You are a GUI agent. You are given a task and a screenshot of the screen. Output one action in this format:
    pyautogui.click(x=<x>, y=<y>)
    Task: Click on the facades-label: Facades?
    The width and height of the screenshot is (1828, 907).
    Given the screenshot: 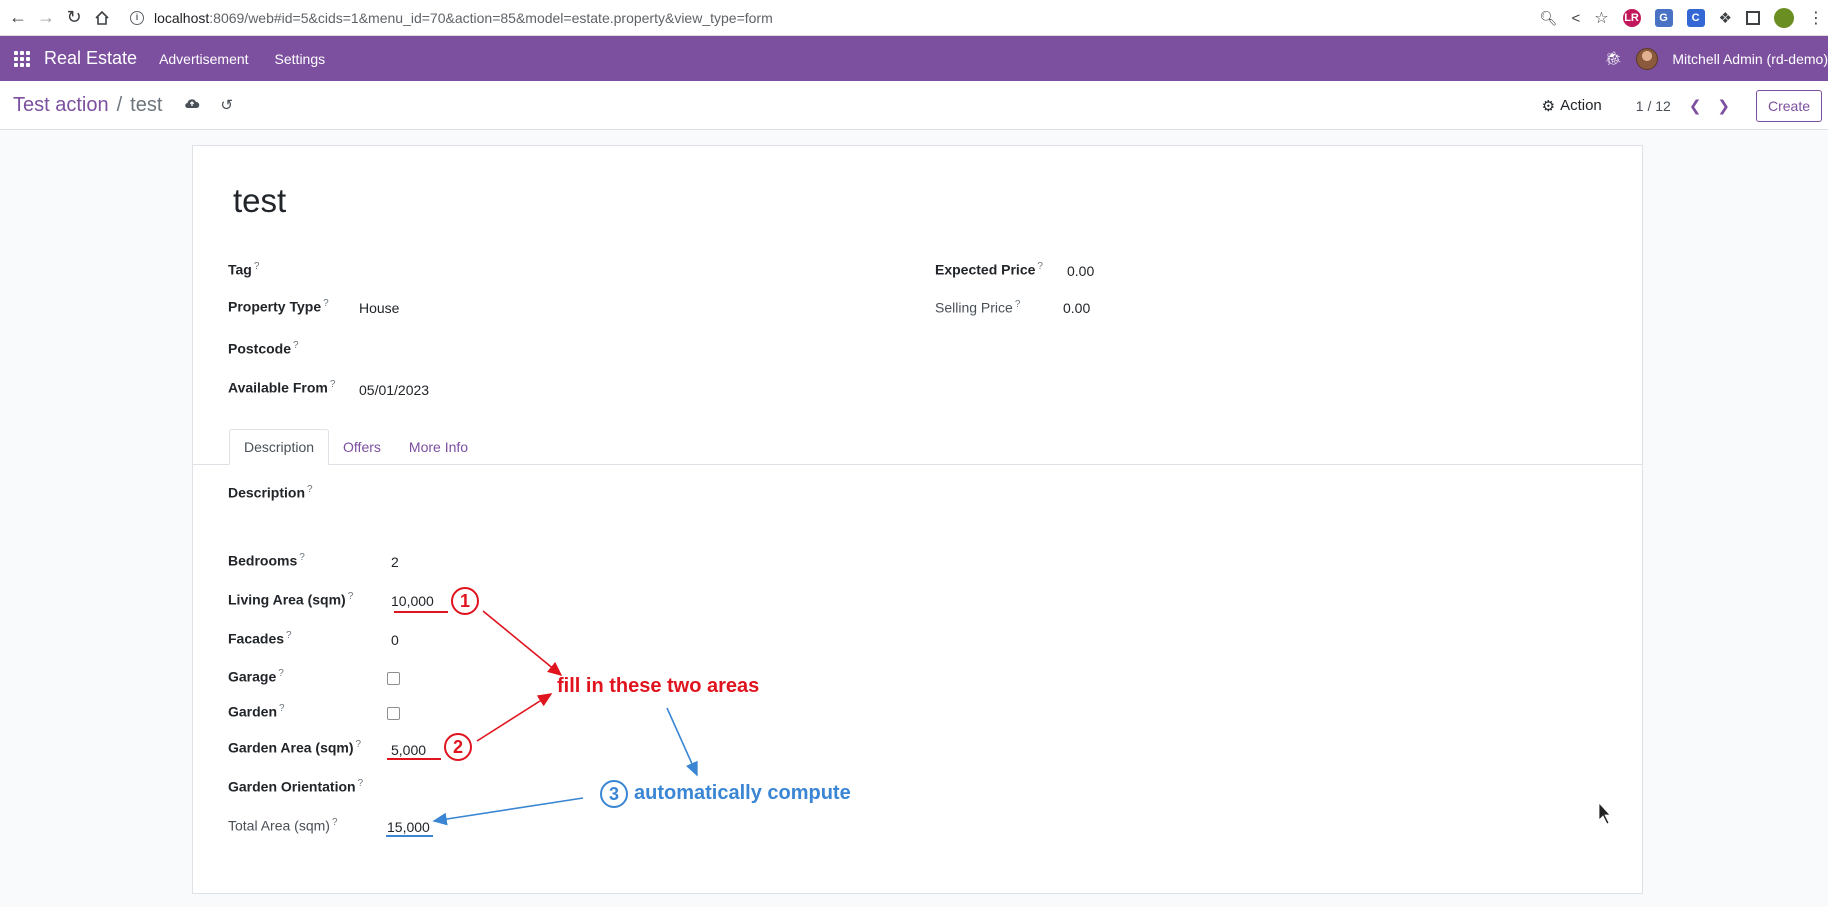 What is the action you would take?
    pyautogui.click(x=260, y=638)
    